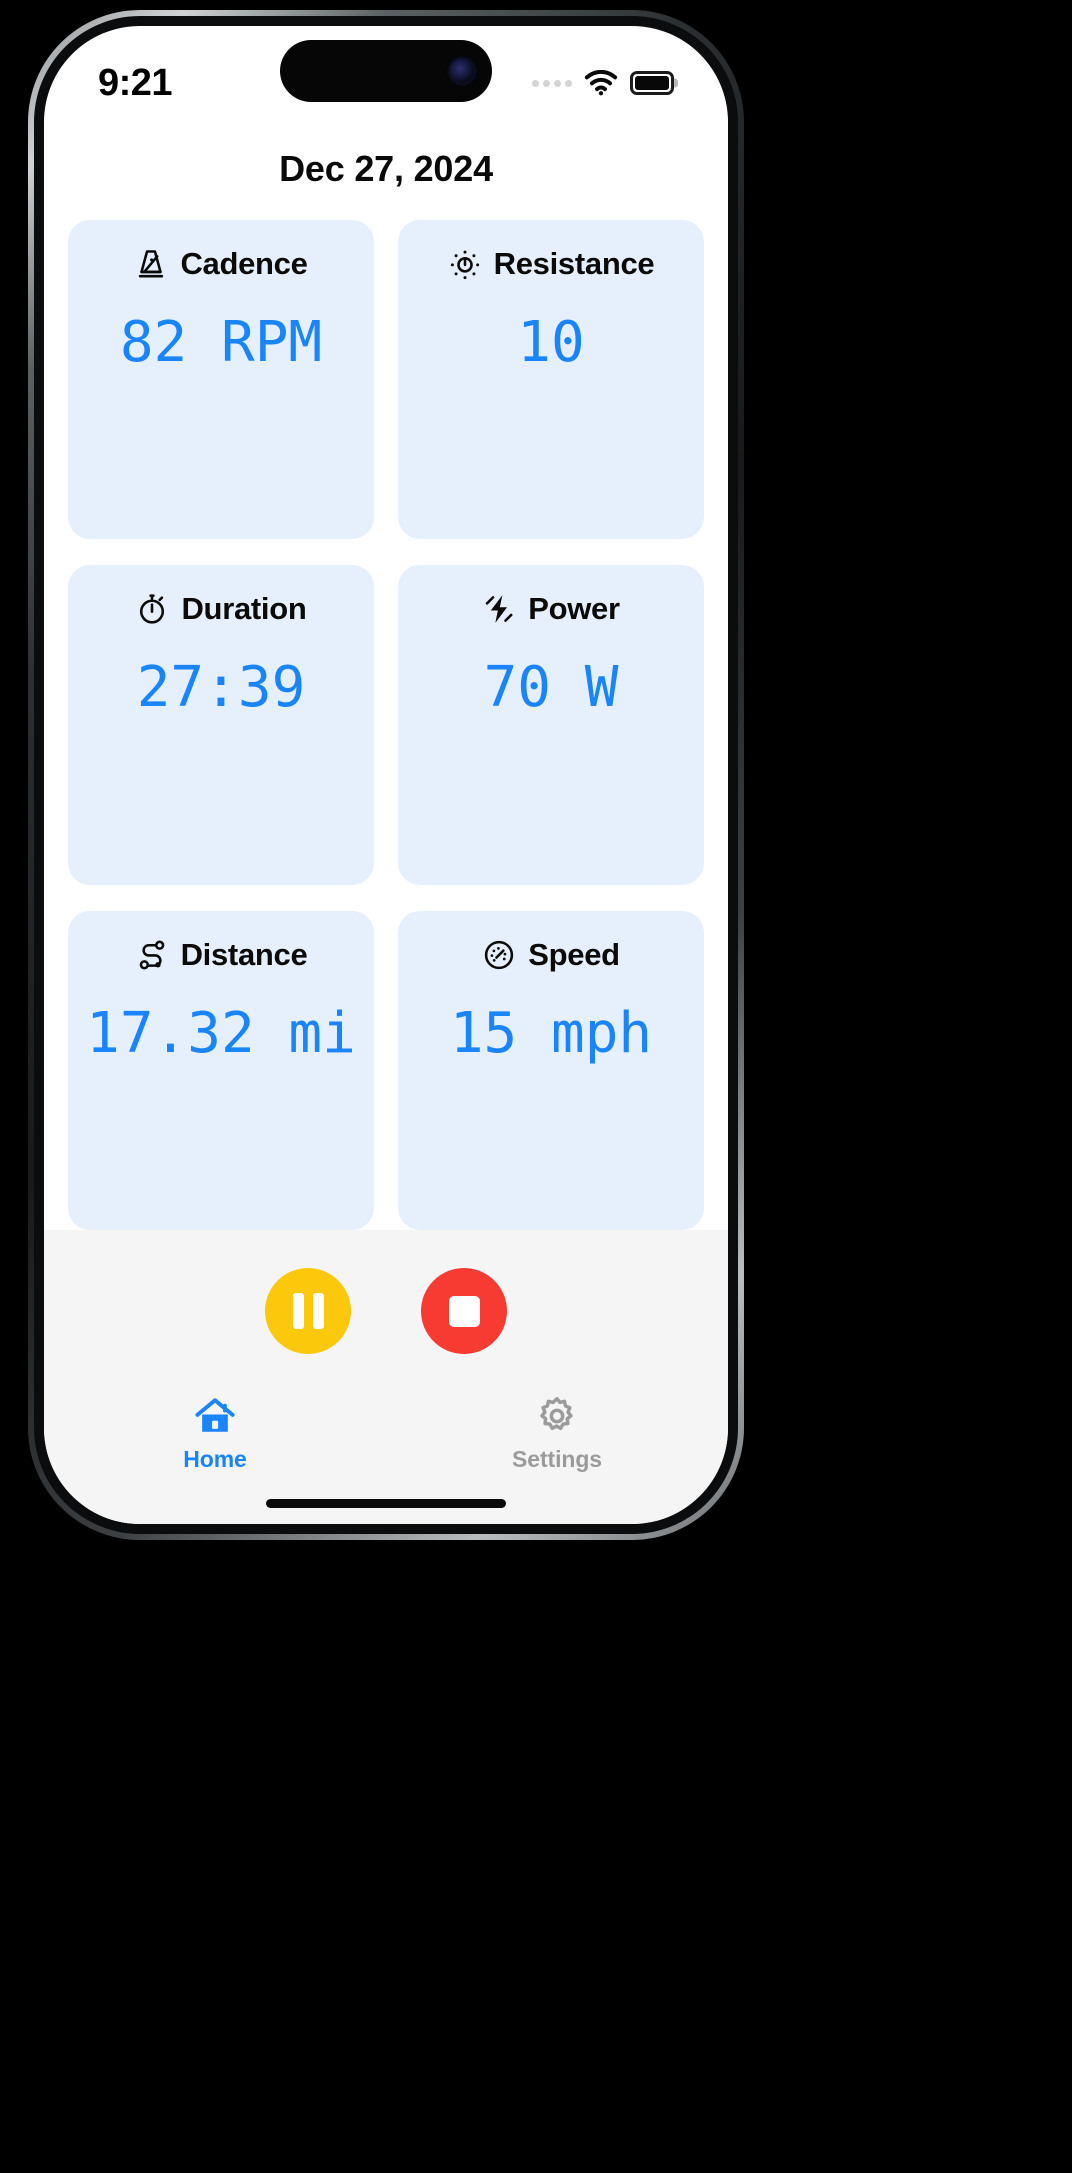  What do you see at coordinates (557, 1459) in the screenshot?
I see `tab-label: Settings` at bounding box center [557, 1459].